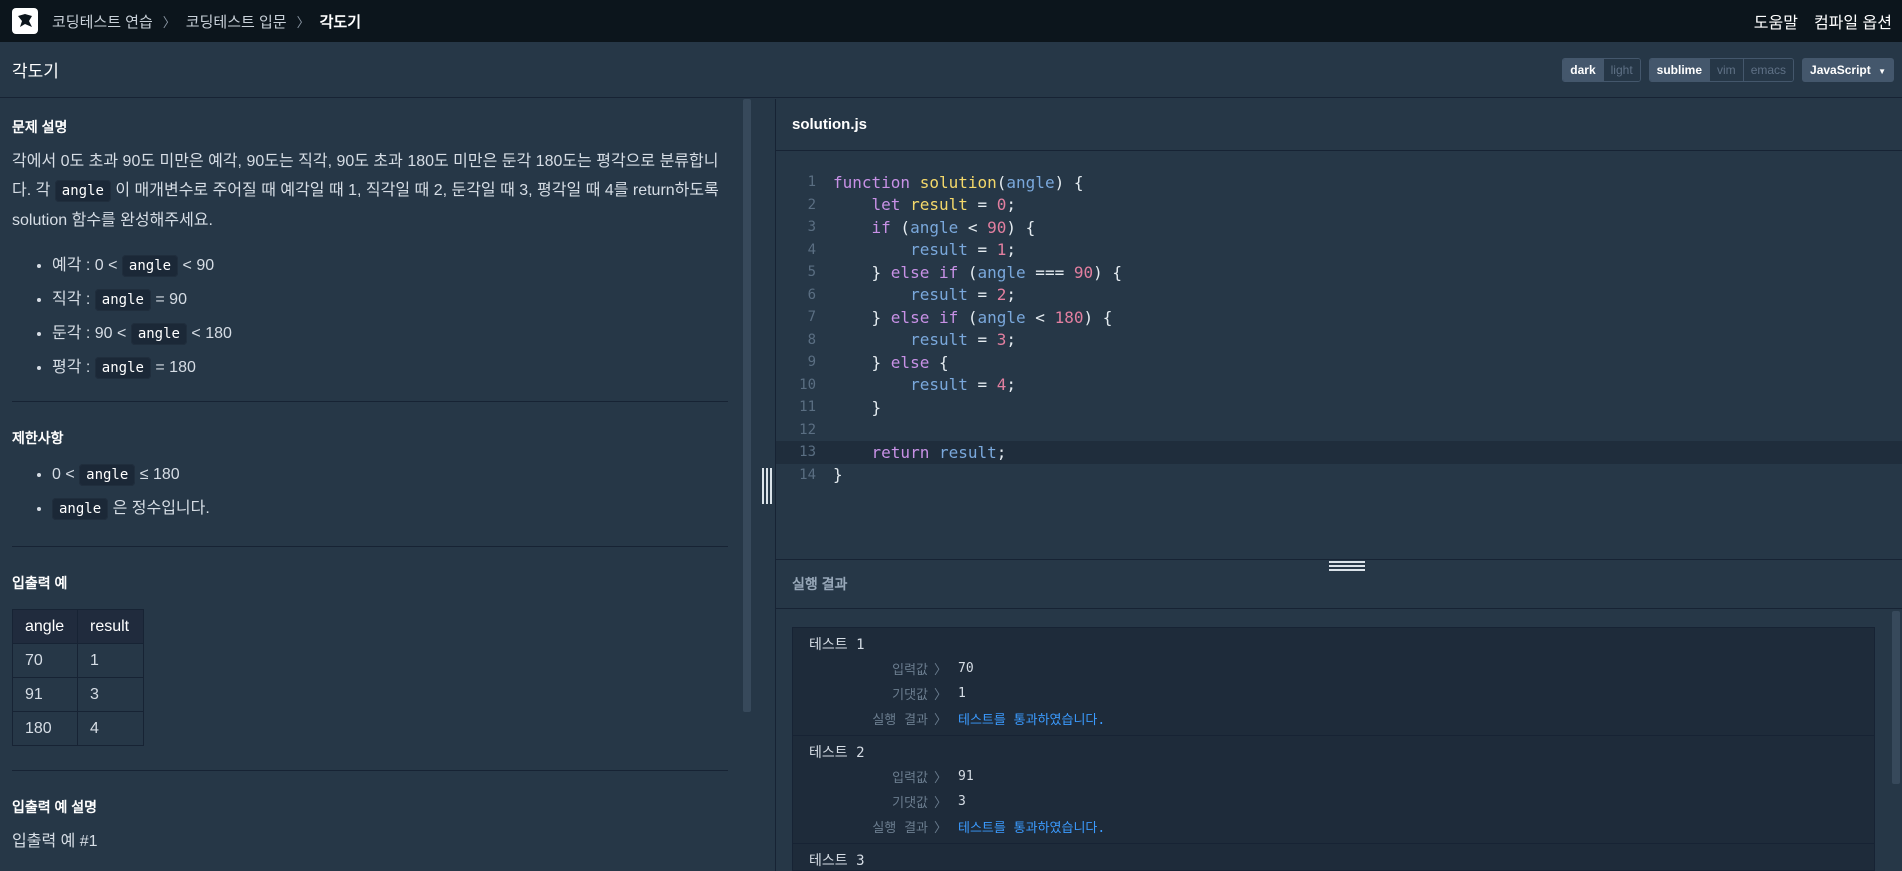 The height and width of the screenshot is (871, 1902). What do you see at coordinates (1032, 720) in the screenshot?
I see `result-pass-text: 테스트를 통과하였습니다.` at bounding box center [1032, 720].